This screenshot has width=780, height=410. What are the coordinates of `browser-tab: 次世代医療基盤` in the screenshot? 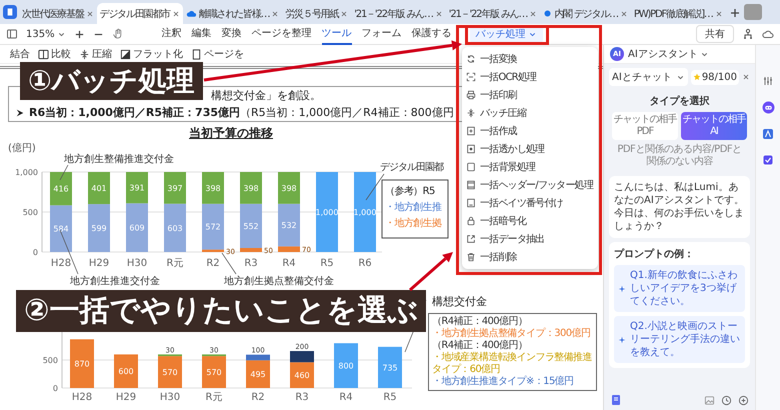 It's located at (58, 13).